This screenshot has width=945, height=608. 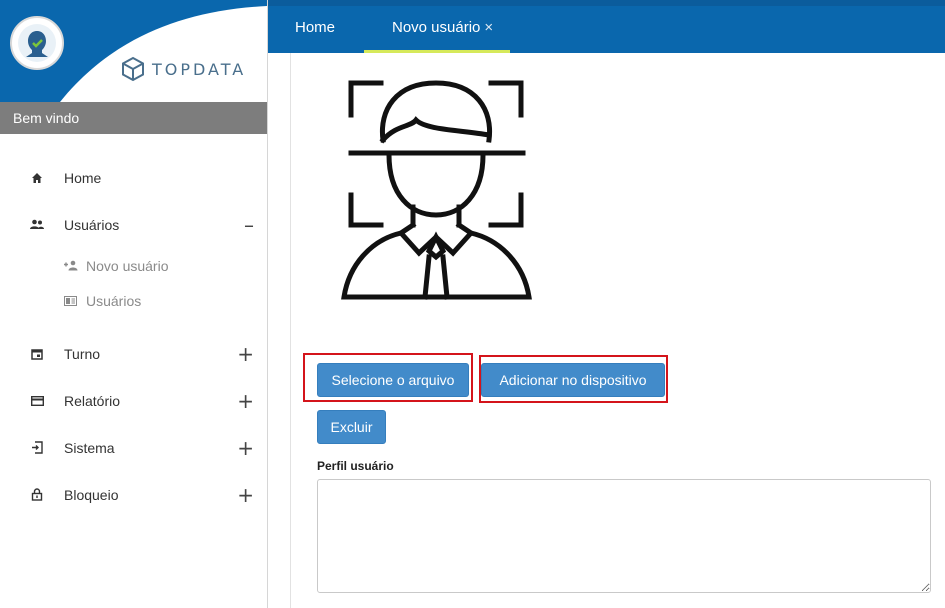 What do you see at coordinates (133, 224) in the screenshot?
I see `sidebar-item-usuarios: Usuários –` at bounding box center [133, 224].